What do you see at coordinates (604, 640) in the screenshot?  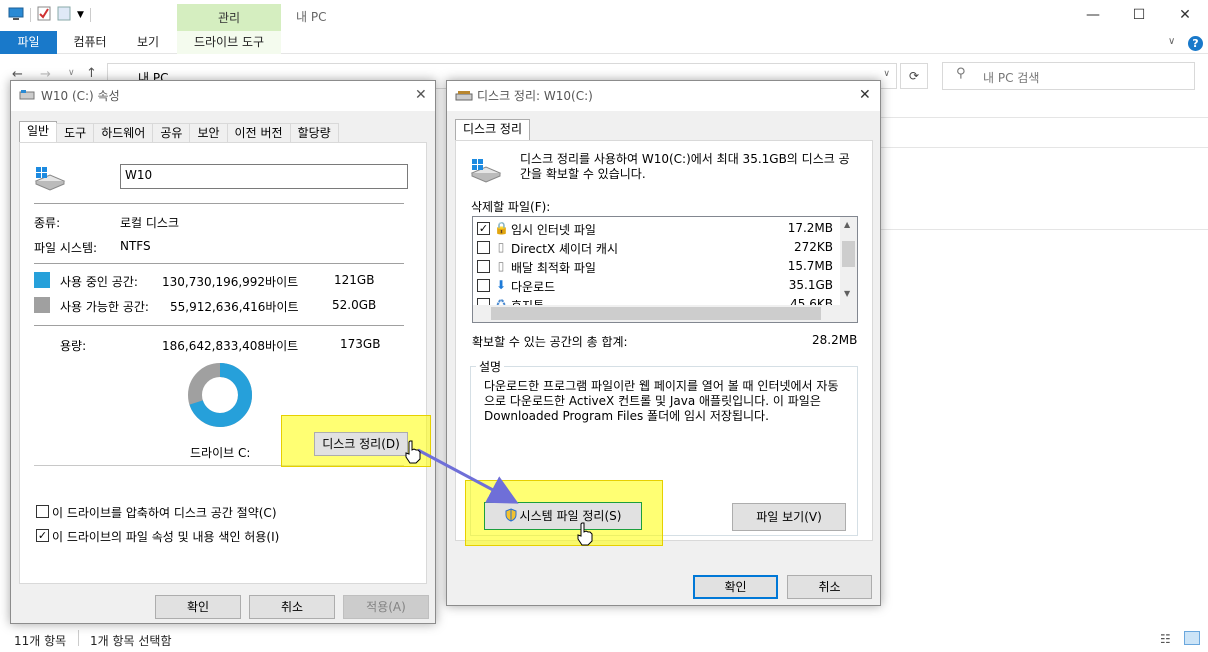 I see `status-bar: 11개 항목 1개 항목 선택함 ☷` at bounding box center [604, 640].